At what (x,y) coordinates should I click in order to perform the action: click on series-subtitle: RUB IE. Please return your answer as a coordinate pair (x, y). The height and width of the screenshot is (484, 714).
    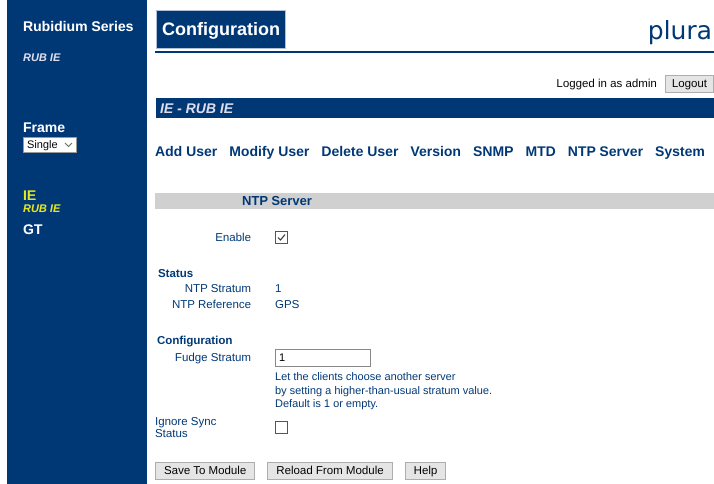
    Looking at the image, I should click on (42, 58).